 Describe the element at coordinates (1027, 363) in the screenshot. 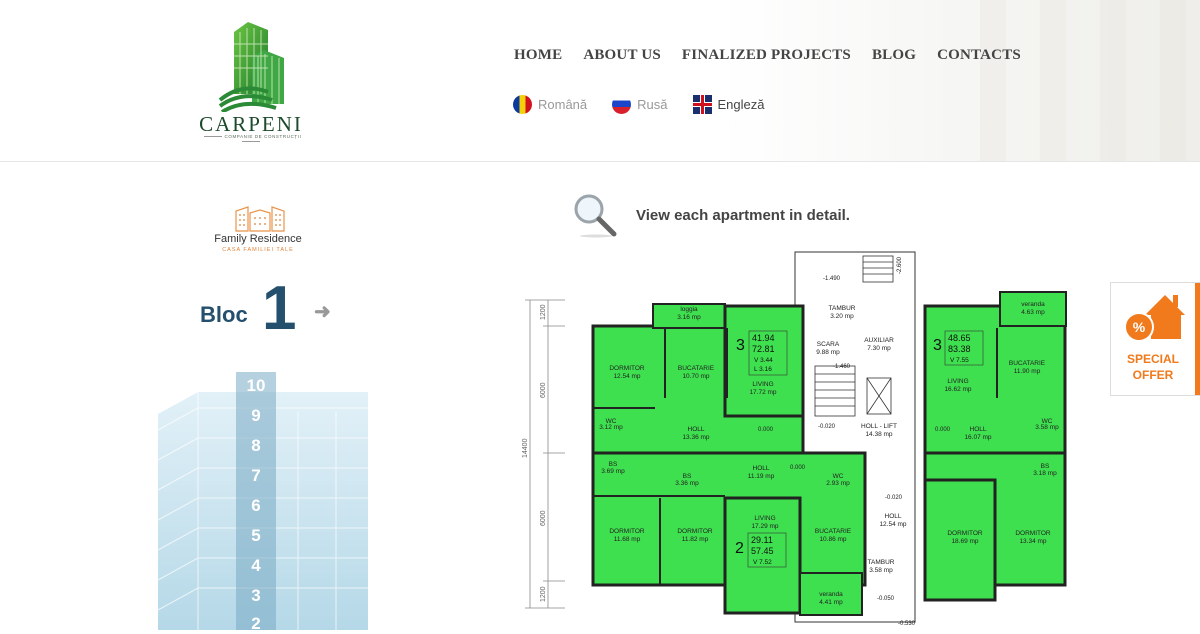

I see `room-name: BUCATARIE` at that location.